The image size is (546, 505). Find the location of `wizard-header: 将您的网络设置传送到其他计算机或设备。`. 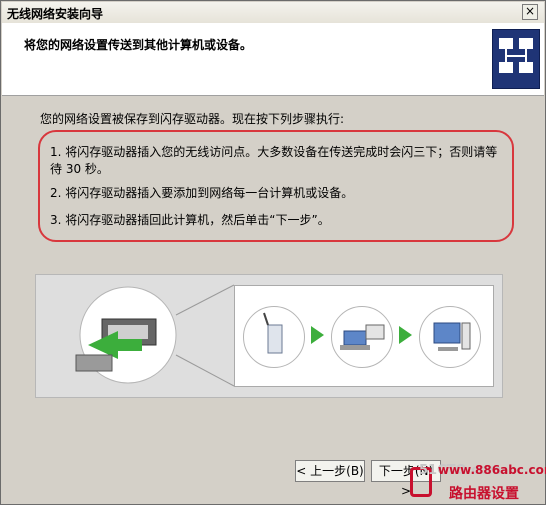

wizard-header: 将您的网络设置传送到其他计算机或设备。 is located at coordinates (273, 59).